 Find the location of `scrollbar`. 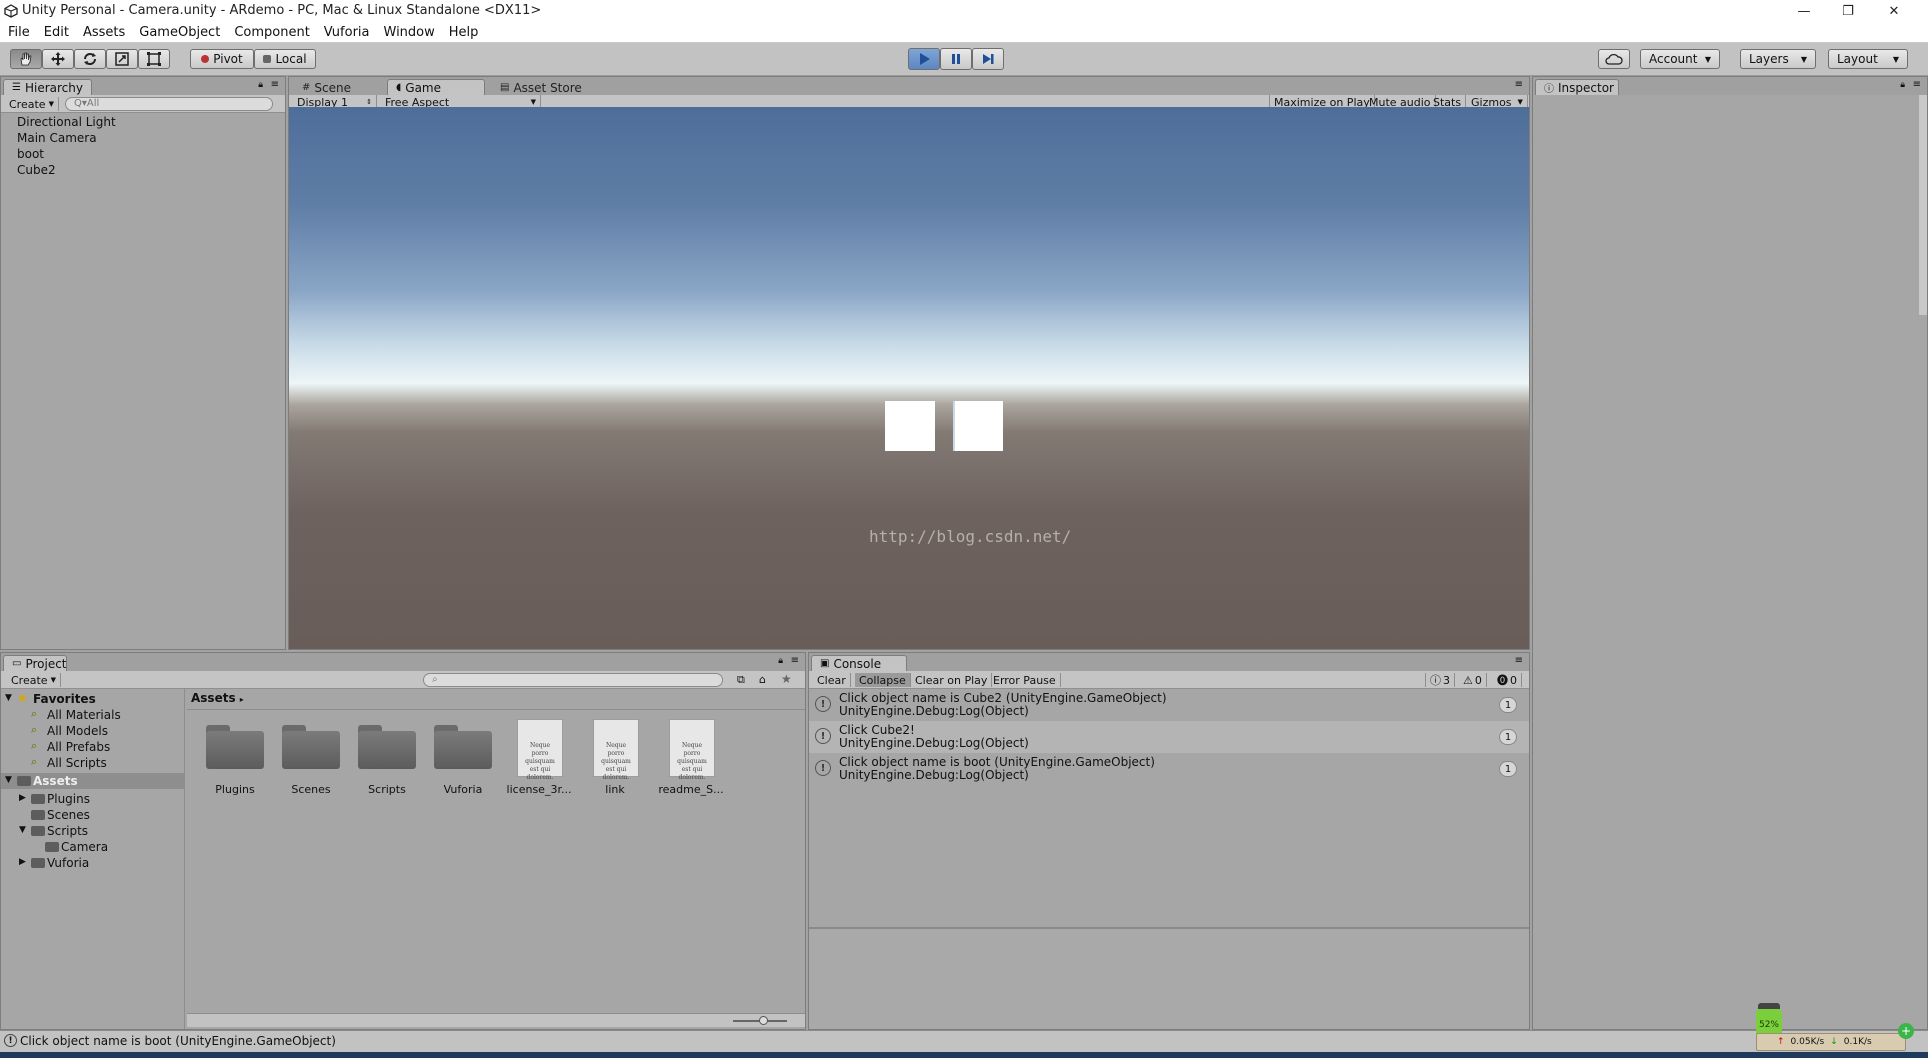

scrollbar is located at coordinates (1923, 205).